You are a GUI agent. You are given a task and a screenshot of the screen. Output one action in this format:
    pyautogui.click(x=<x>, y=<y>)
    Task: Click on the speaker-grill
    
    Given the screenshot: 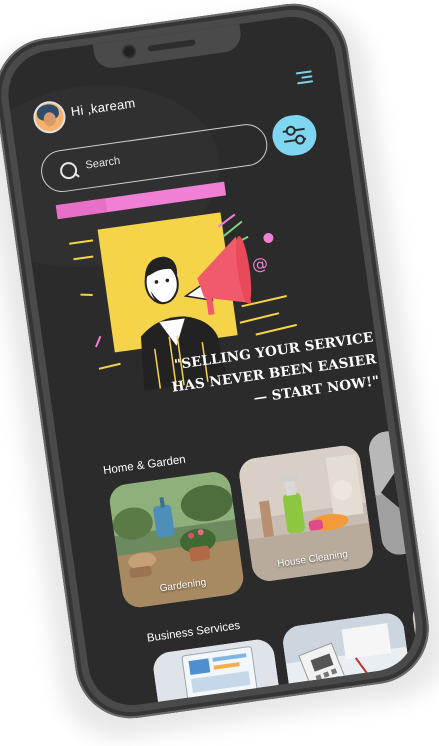 What is the action you would take?
    pyautogui.click(x=171, y=45)
    